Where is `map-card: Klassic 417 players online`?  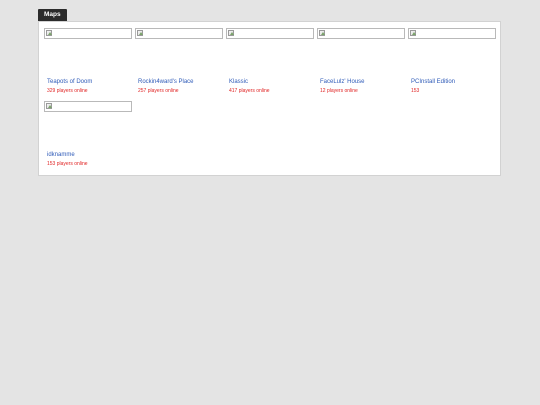
map-card: Klassic 417 players online is located at coordinates (270, 63).